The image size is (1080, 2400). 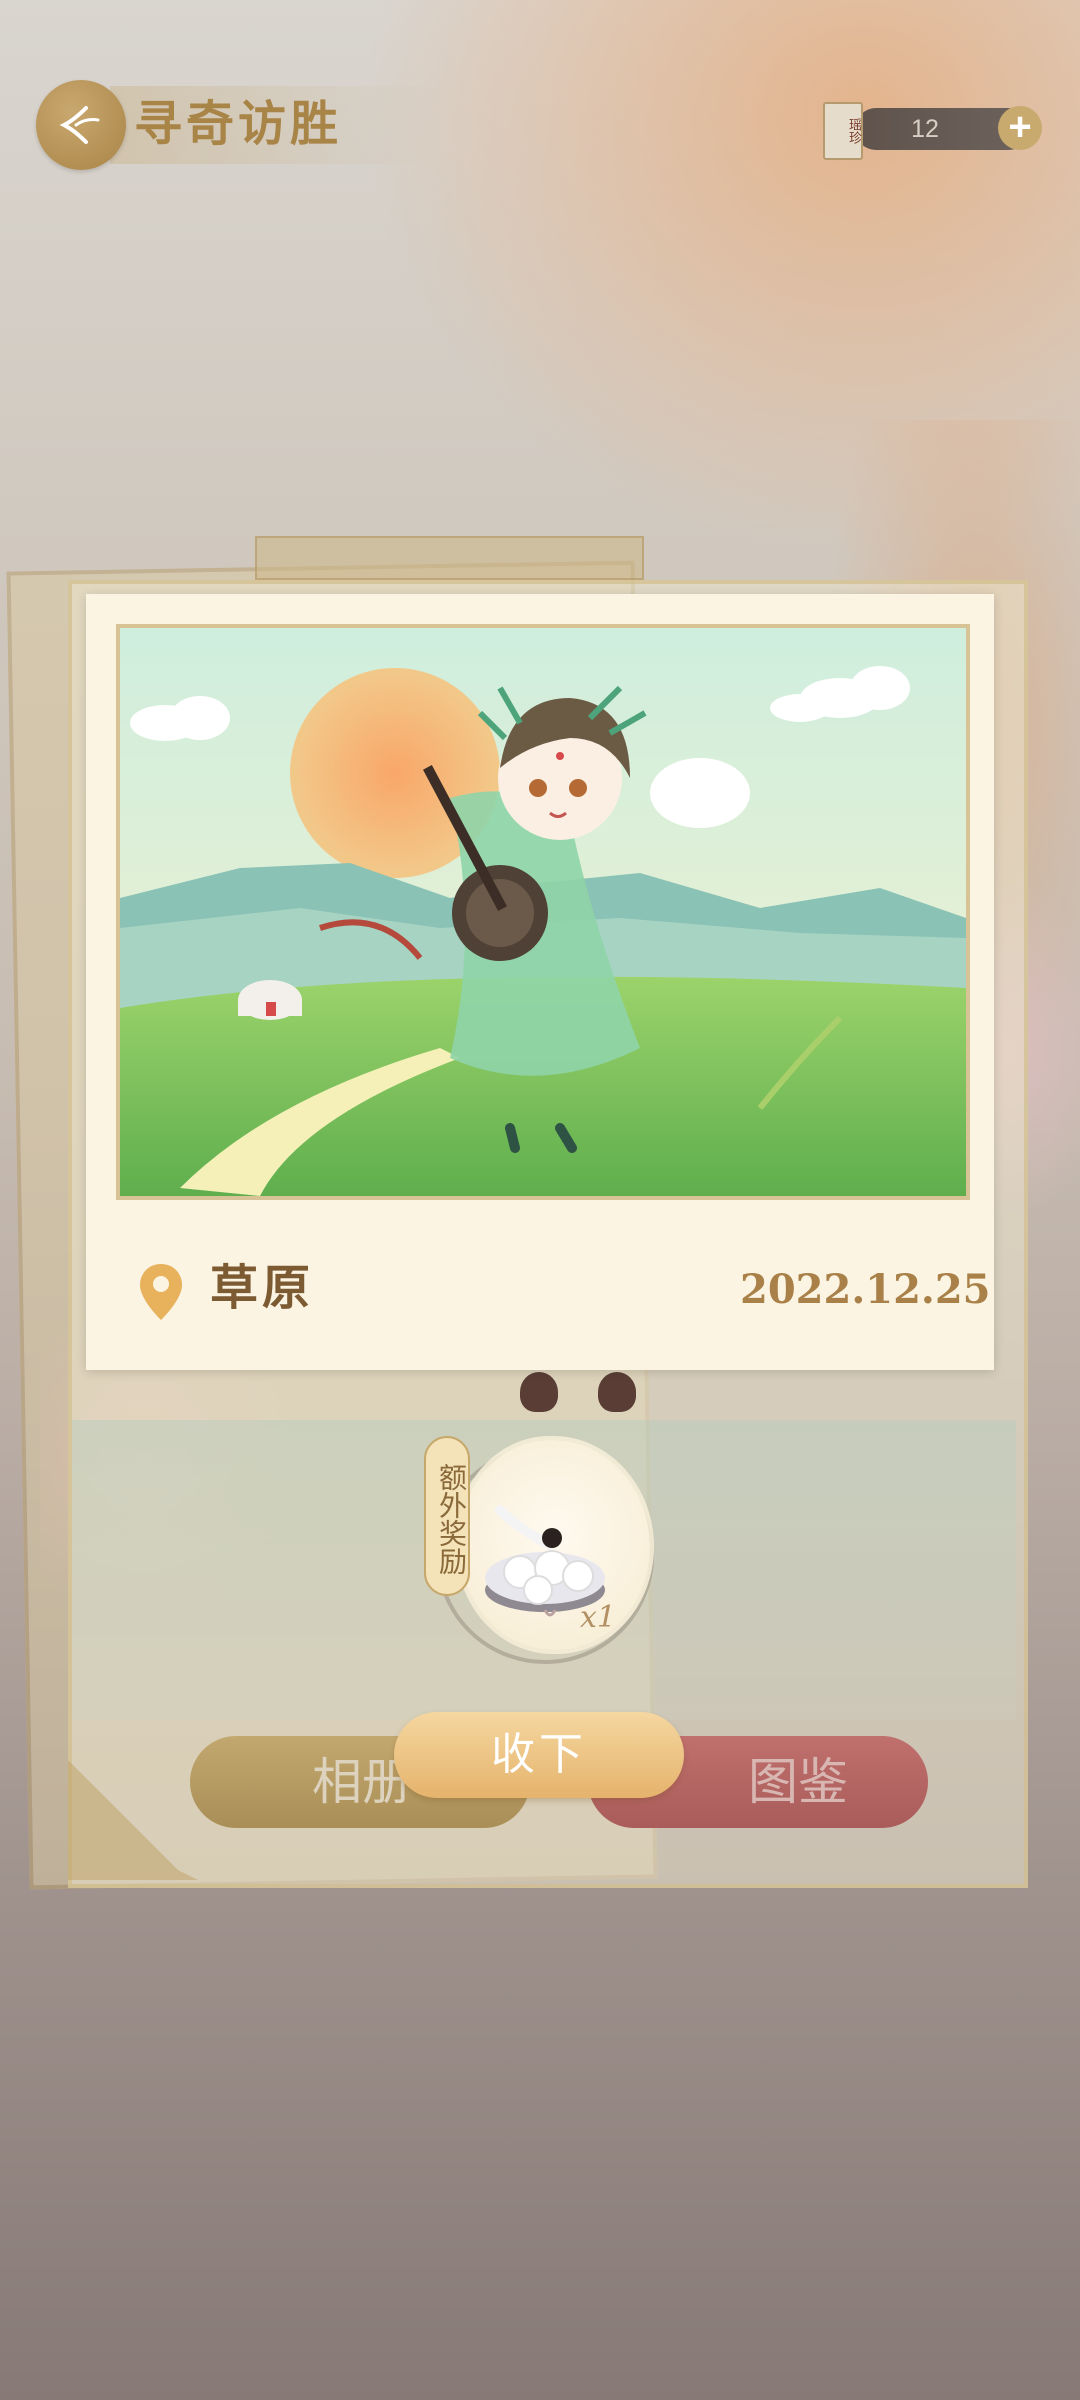 What do you see at coordinates (617, 1392) in the screenshot?
I see `character-foot-right` at bounding box center [617, 1392].